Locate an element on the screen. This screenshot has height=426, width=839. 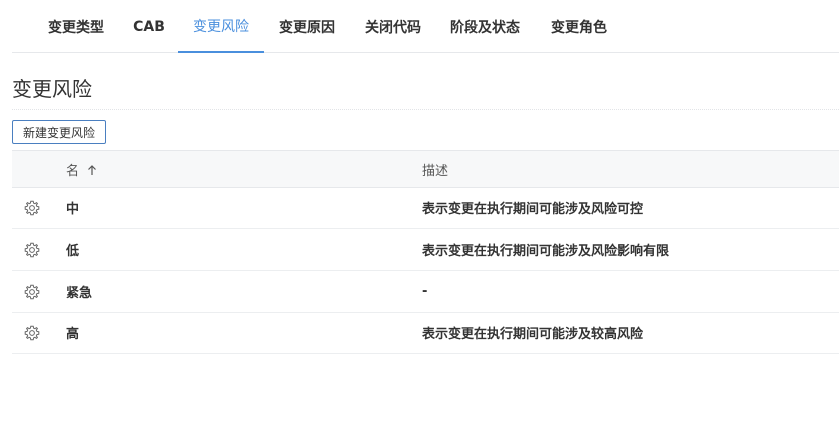
row-description: - is located at coordinates (425, 291).